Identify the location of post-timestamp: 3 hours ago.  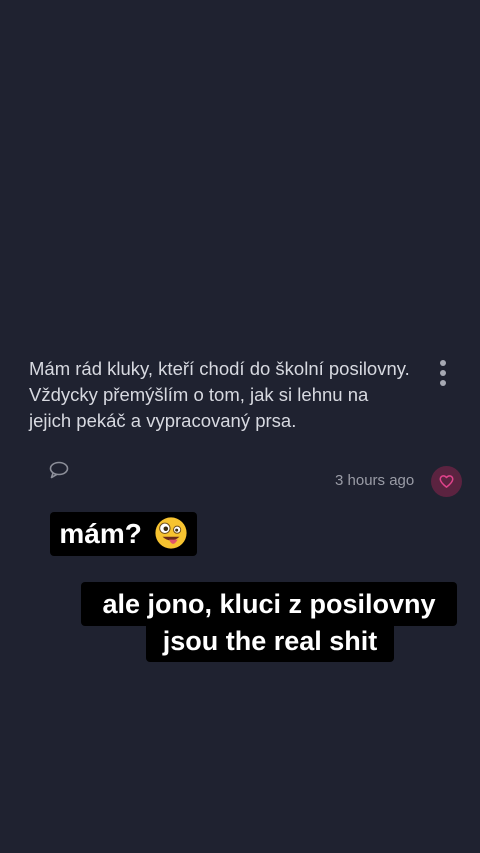
(375, 480).